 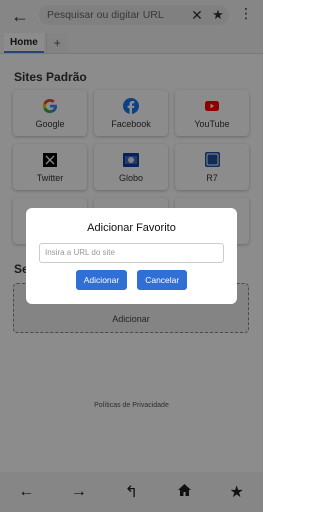 I want to click on add-button: Adicionar, so click(x=101, y=279).